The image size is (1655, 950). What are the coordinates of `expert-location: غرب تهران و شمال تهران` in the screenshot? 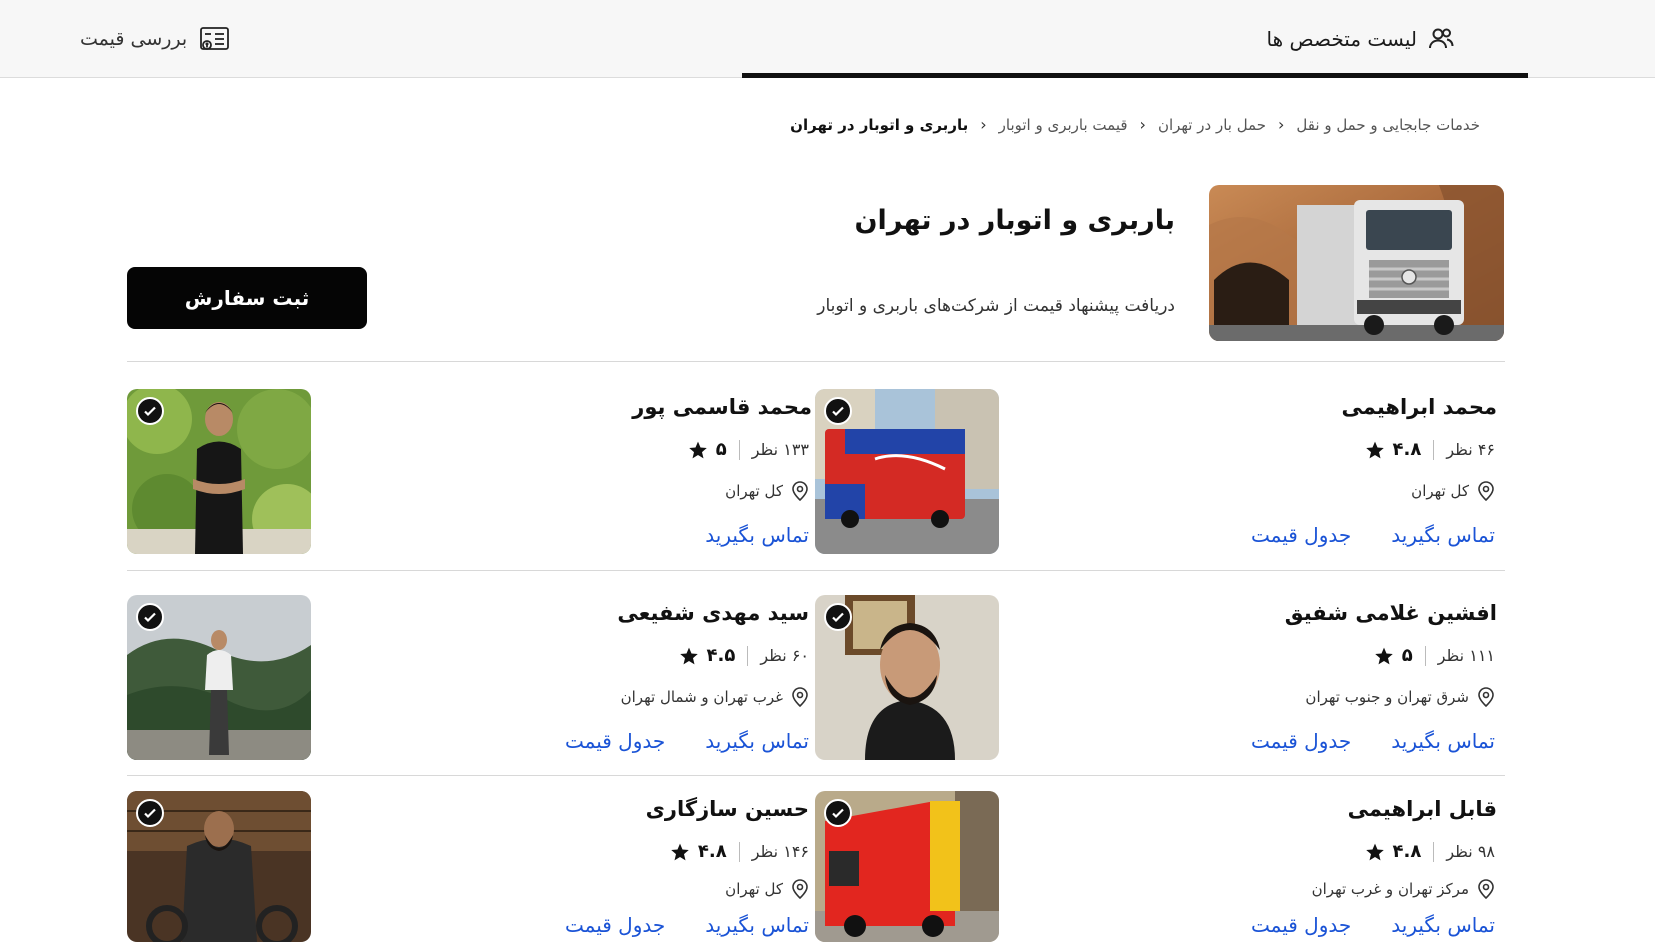 It's located at (715, 697).